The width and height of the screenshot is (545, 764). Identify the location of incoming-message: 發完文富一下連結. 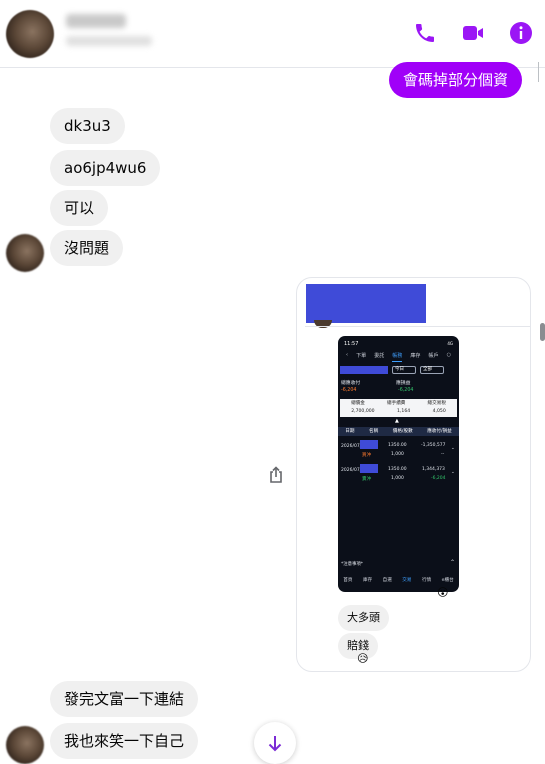
(124, 699).